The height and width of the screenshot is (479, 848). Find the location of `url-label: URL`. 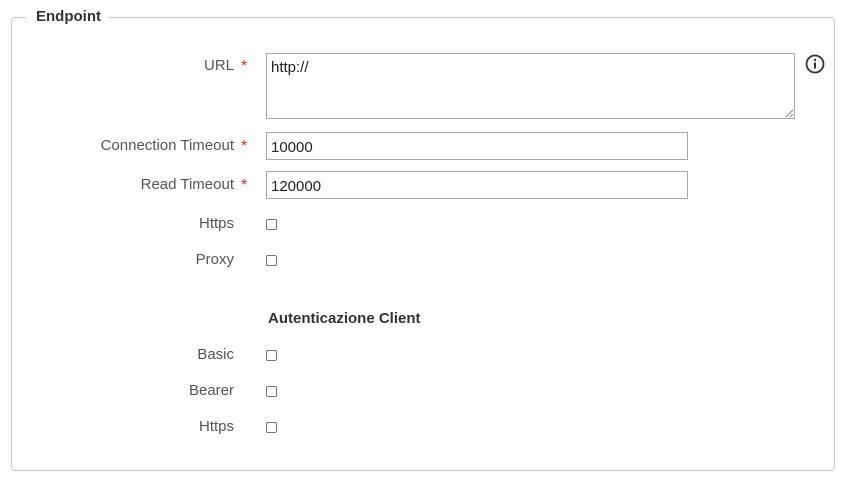

url-label: URL is located at coordinates (218, 65).